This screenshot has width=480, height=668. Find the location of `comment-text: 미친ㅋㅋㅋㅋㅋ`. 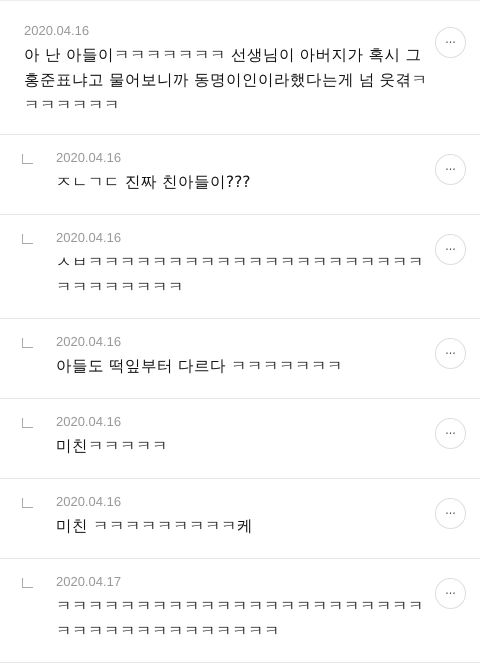

comment-text: 미친ㅋㅋㅋㅋㅋ is located at coordinates (112, 446).